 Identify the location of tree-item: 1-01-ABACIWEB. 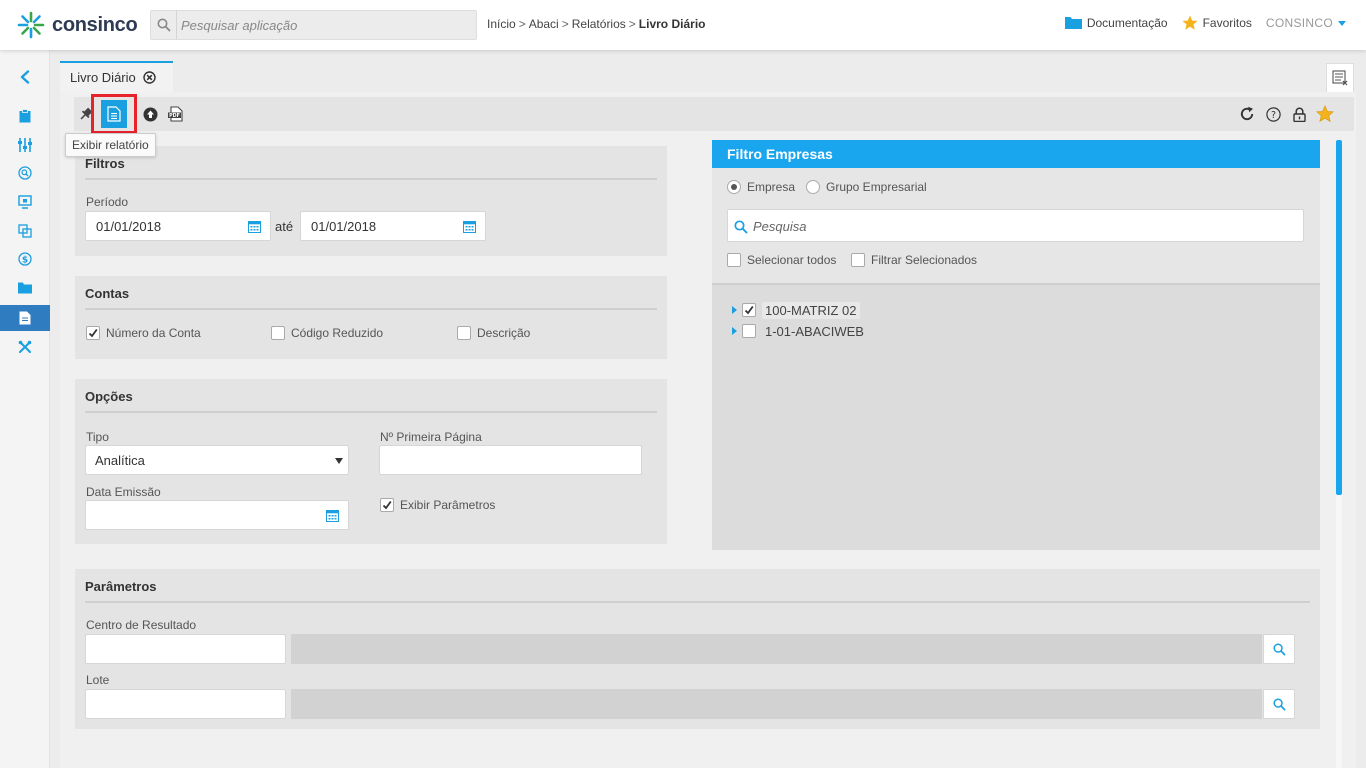
(799, 331).